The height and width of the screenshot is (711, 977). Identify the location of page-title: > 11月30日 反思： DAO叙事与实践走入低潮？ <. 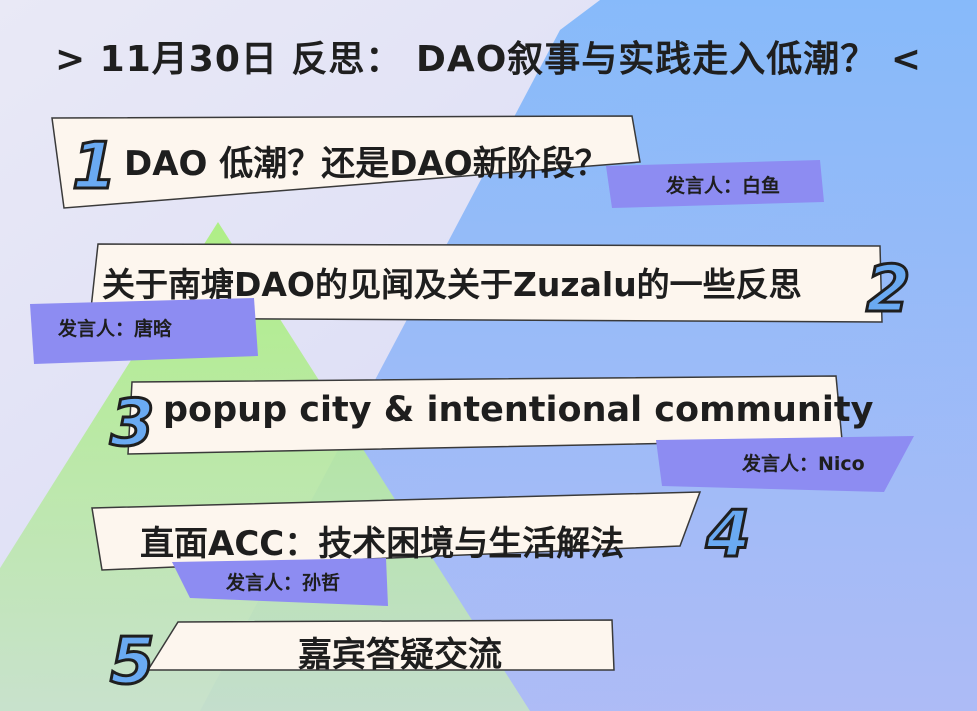
(488, 59).